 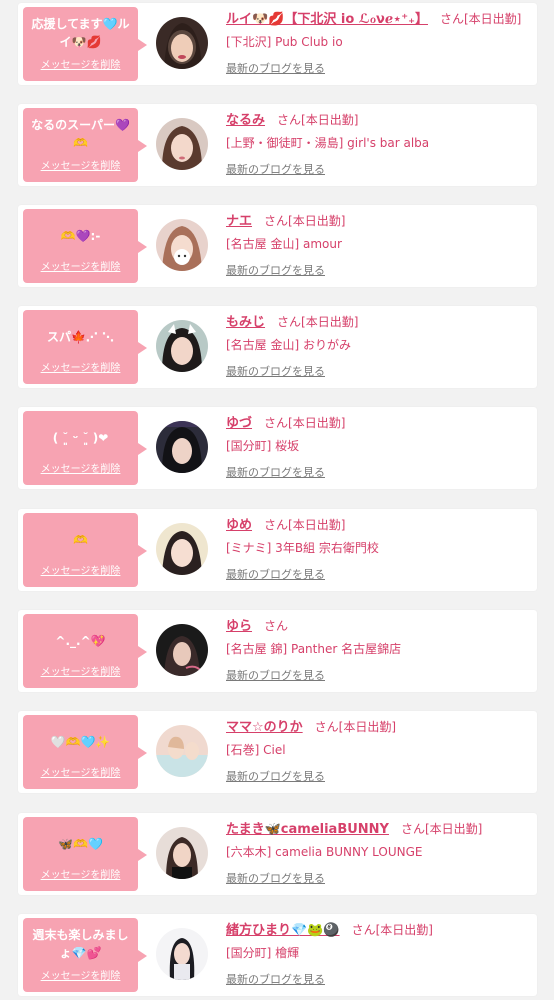 I want to click on shop-name: [国分町] 桜坂, so click(x=263, y=446).